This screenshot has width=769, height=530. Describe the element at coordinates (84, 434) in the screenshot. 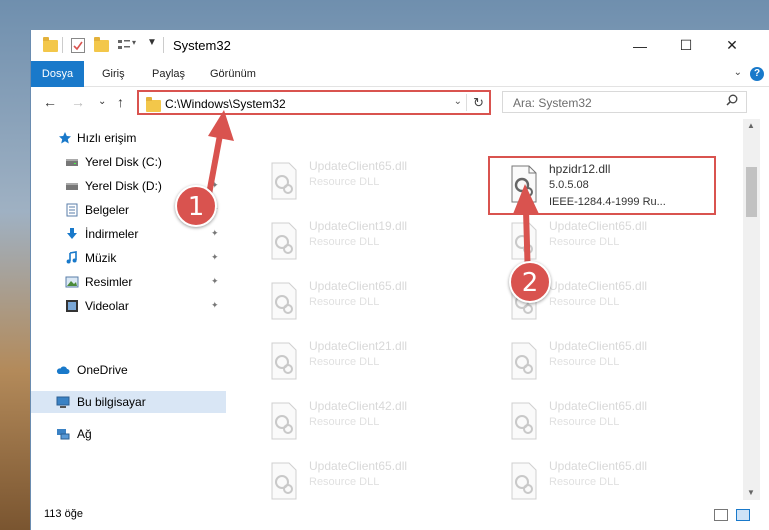

I see `sidebar-item-label: Ağ` at that location.